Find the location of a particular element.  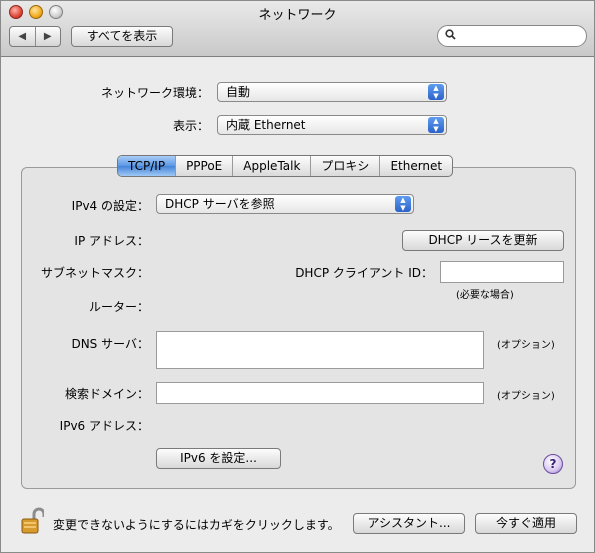

ipv4-config-popup: DHCP サーバを参照 ▲ ▼ is located at coordinates (285, 204).